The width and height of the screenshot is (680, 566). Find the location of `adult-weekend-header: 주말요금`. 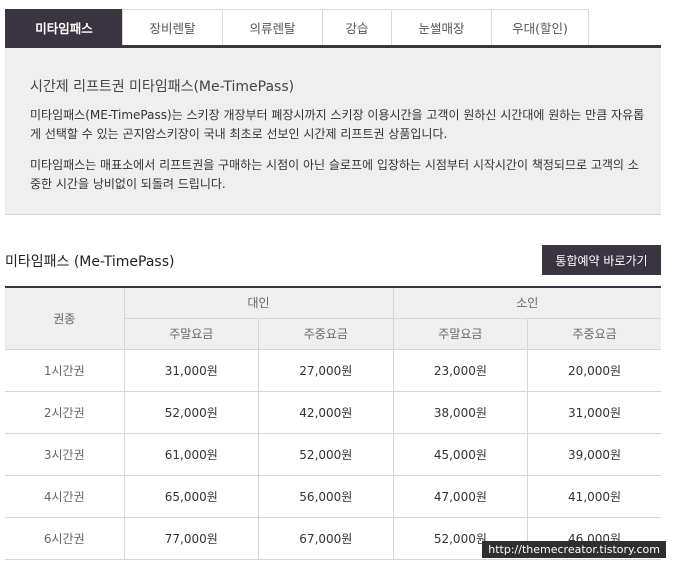

adult-weekend-header: 주말요금 is located at coordinates (192, 334).